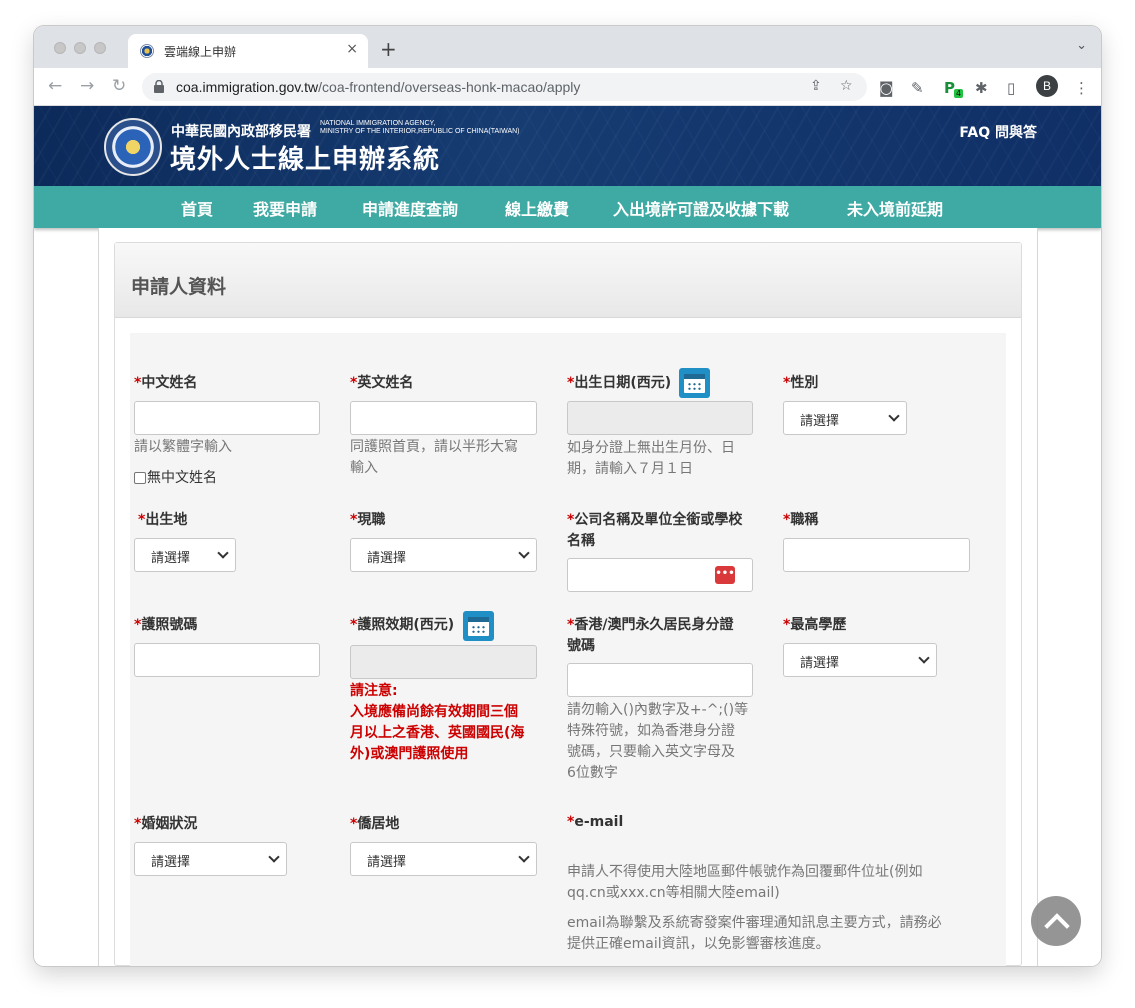  What do you see at coordinates (886, 88) in the screenshot?
I see `camera-icon: ◙` at bounding box center [886, 88].